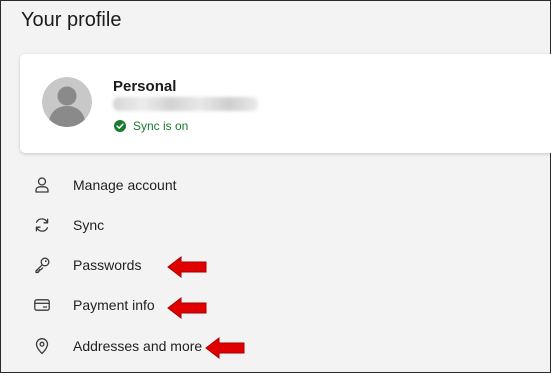 Image resolution: width=551 pixels, height=373 pixels. What do you see at coordinates (161, 126) in the screenshot?
I see `sync-status-text: Sync is on` at bounding box center [161, 126].